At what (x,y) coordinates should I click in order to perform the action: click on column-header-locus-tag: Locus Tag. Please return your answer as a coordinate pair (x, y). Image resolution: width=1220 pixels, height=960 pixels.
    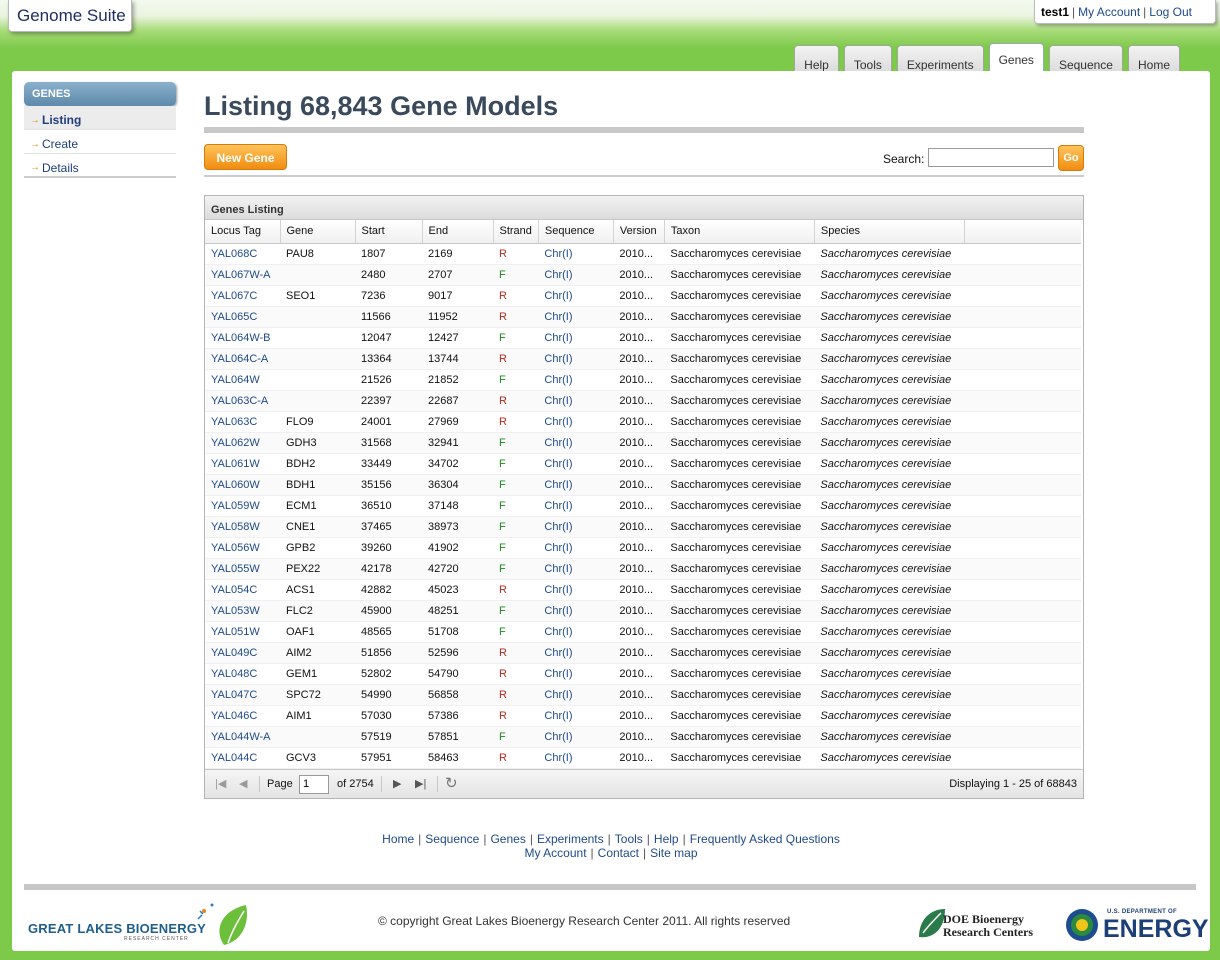
    Looking at the image, I should click on (243, 232).